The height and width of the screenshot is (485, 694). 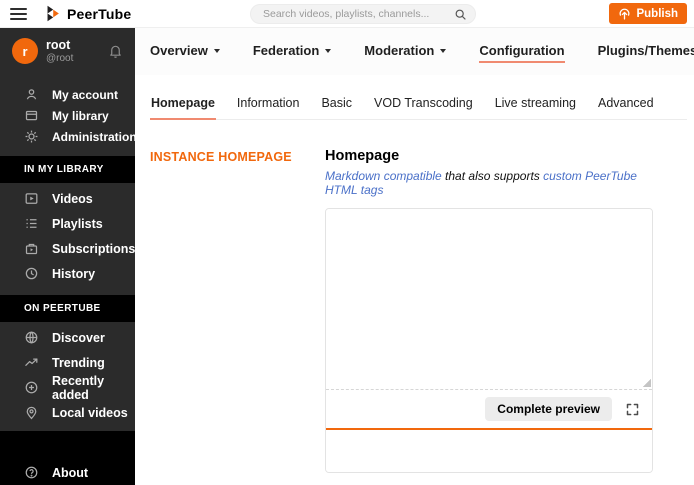 What do you see at coordinates (460, 14) in the screenshot?
I see `search-icon` at bounding box center [460, 14].